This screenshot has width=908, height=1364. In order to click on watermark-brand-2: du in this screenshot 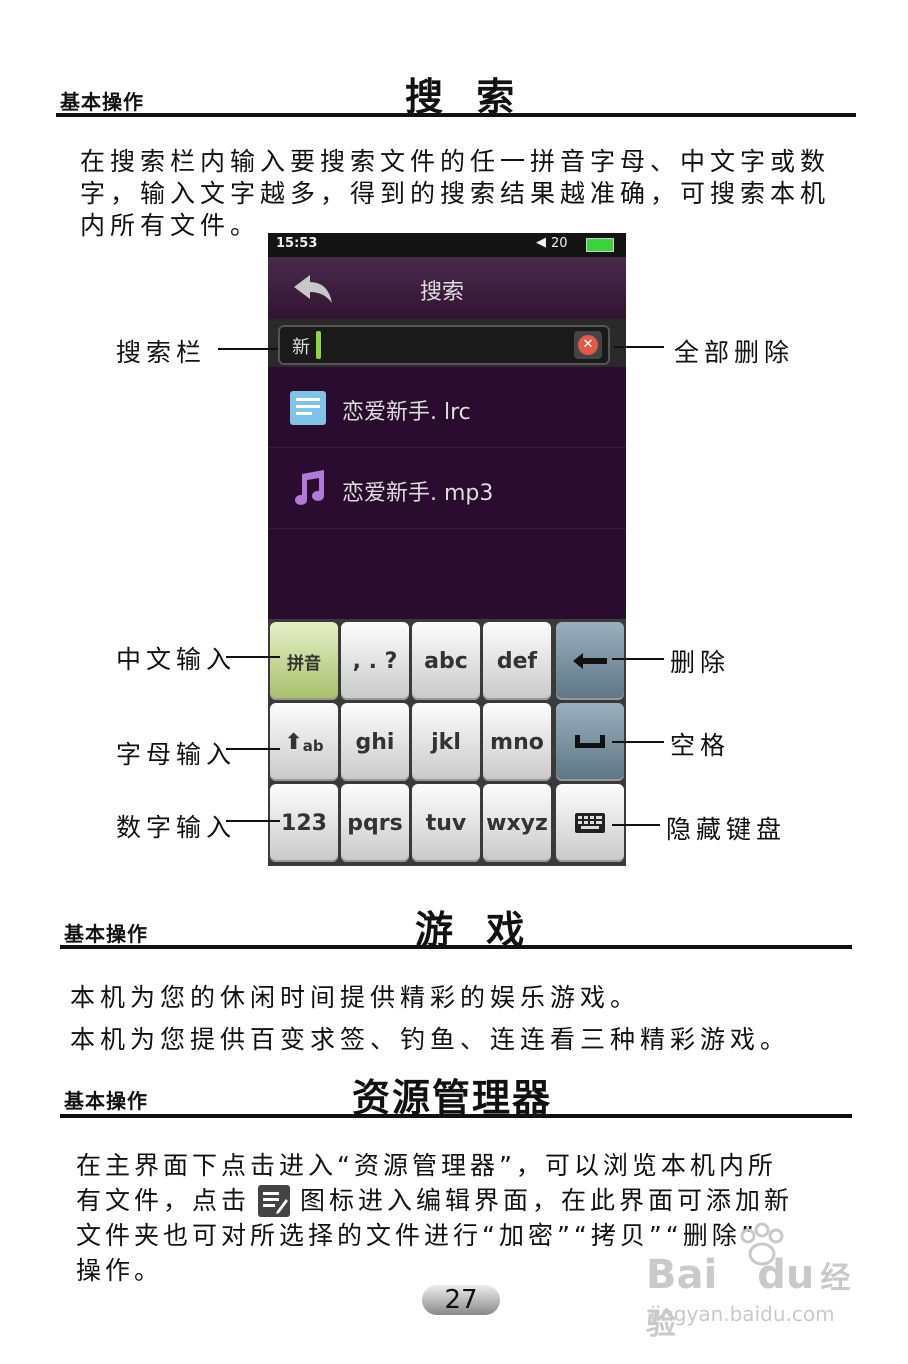, I will do `click(786, 1275)`.